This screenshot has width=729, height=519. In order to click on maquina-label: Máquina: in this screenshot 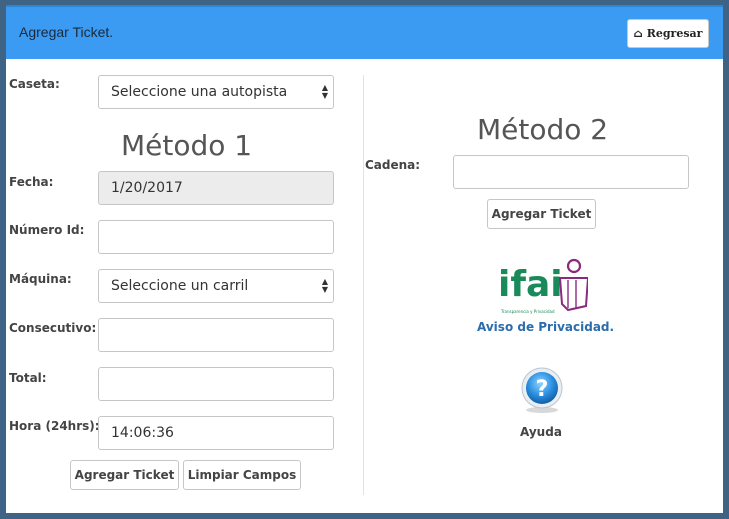, I will do `click(40, 279)`.